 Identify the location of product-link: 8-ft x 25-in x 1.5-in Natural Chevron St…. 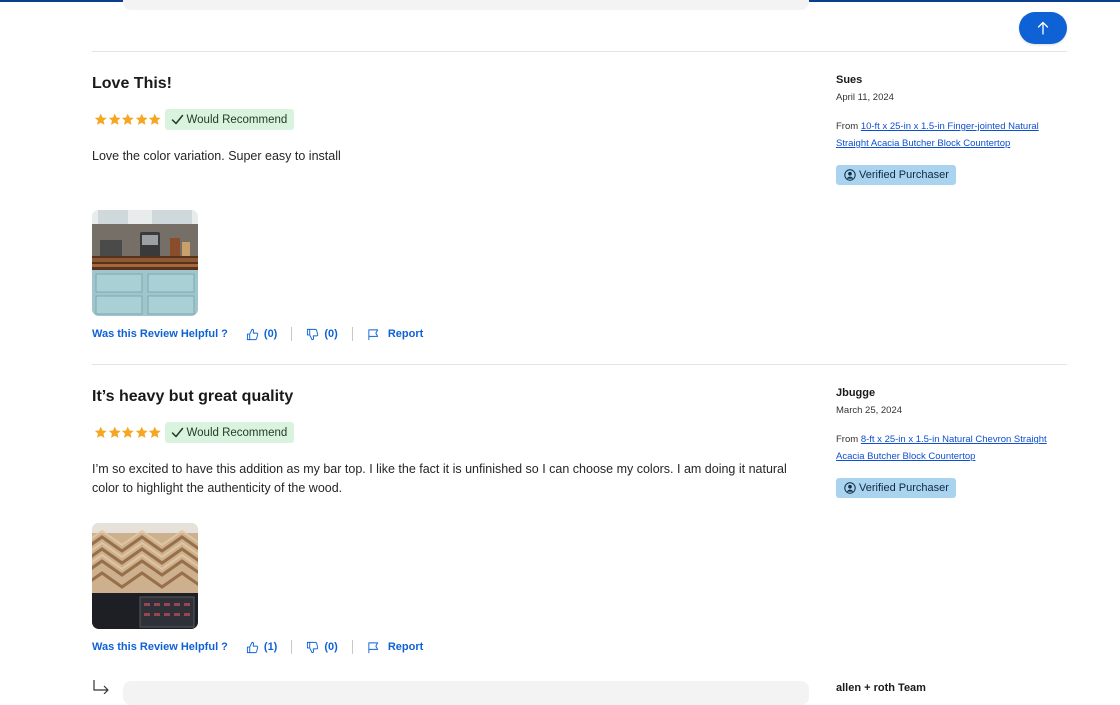
(941, 448).